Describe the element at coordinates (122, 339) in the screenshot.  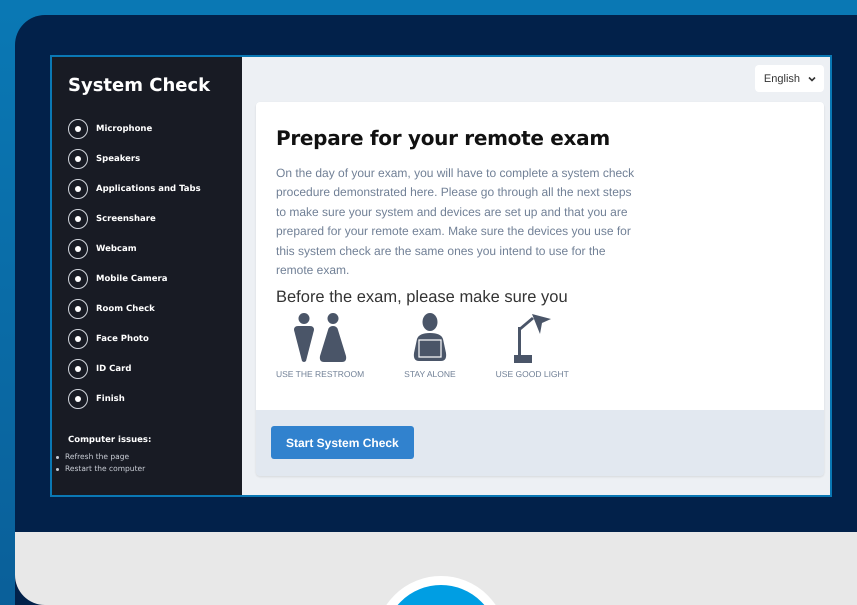
I see `step-label: Face Photo` at that location.